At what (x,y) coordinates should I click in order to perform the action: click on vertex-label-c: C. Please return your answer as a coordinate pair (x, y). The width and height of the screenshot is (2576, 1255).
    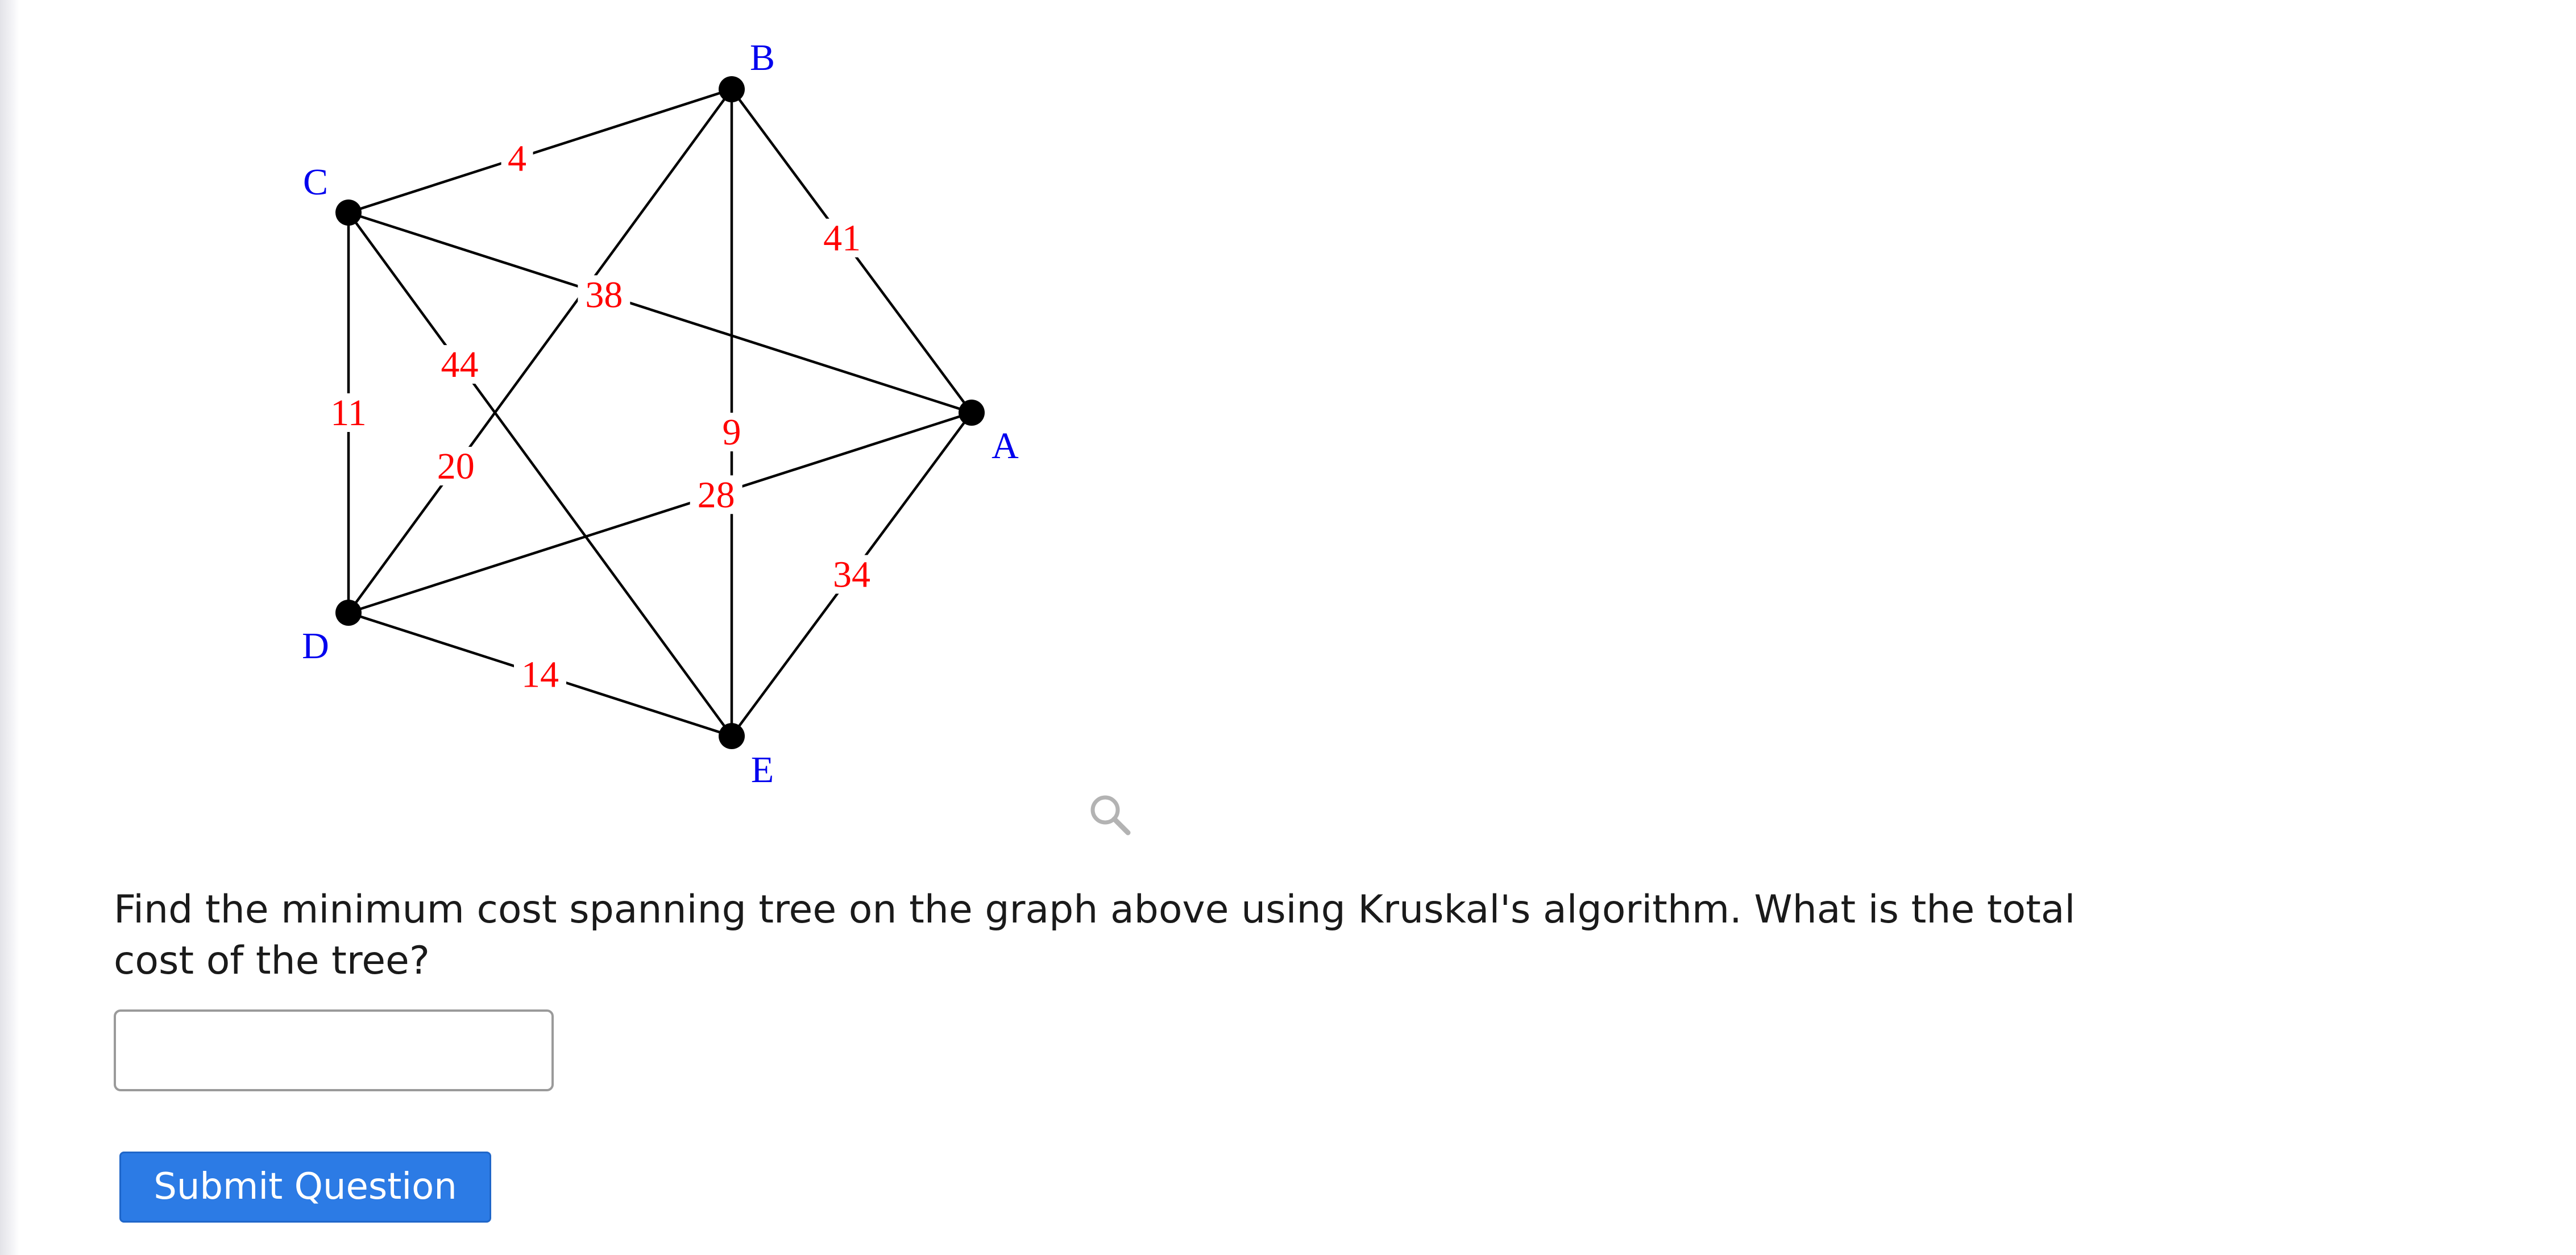
    Looking at the image, I should click on (315, 182).